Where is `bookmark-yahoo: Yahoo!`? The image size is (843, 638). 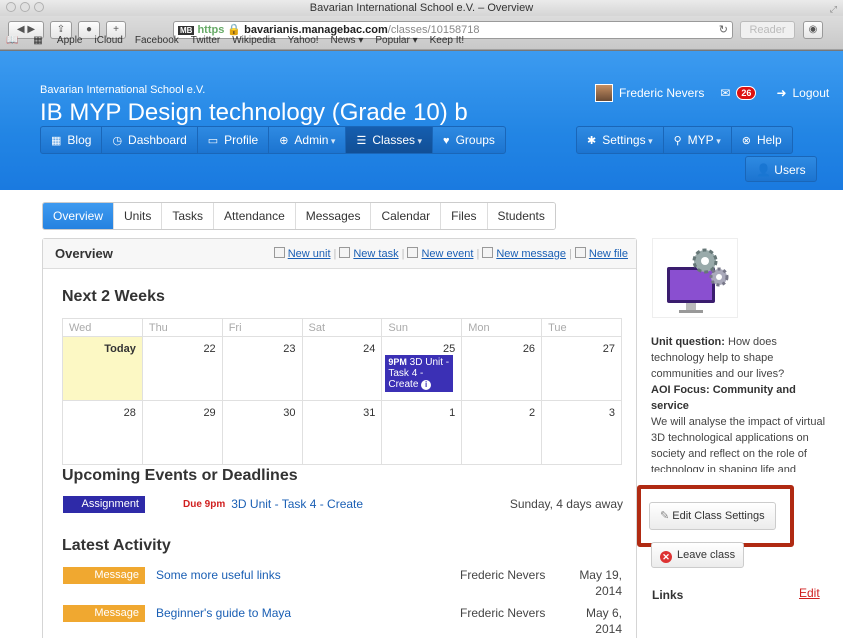
bookmark-yahoo: Yahoo! is located at coordinates (303, 40).